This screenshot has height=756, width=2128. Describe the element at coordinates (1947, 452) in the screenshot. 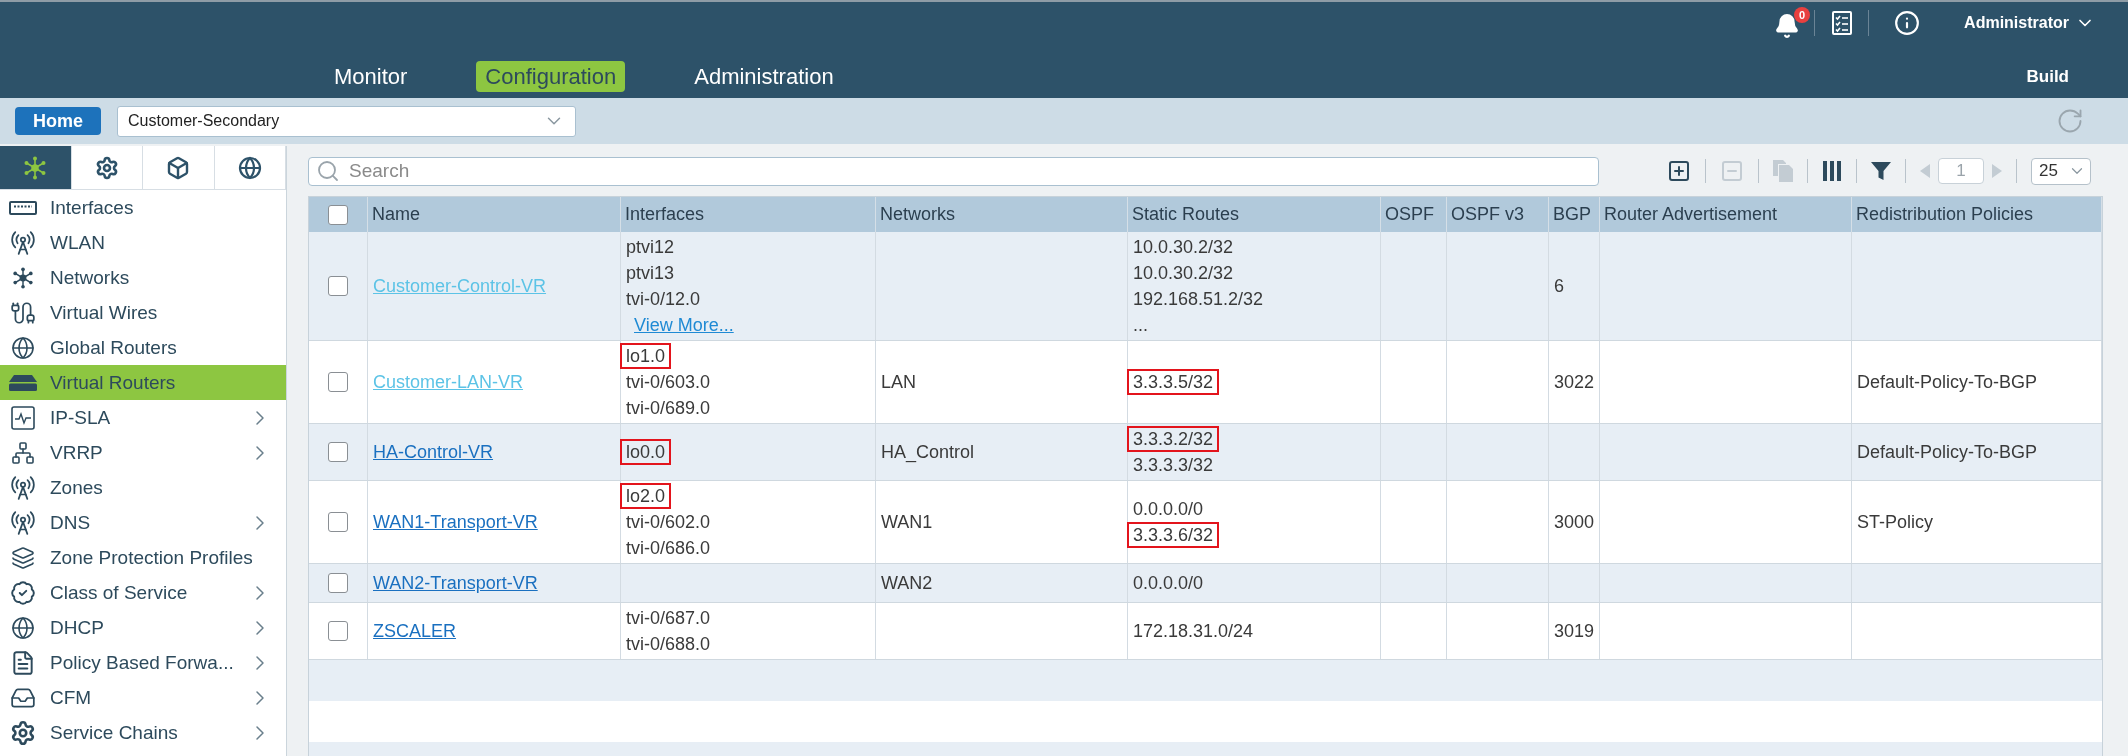

I see `policy-name: Default-Policy-To-BGP` at that location.